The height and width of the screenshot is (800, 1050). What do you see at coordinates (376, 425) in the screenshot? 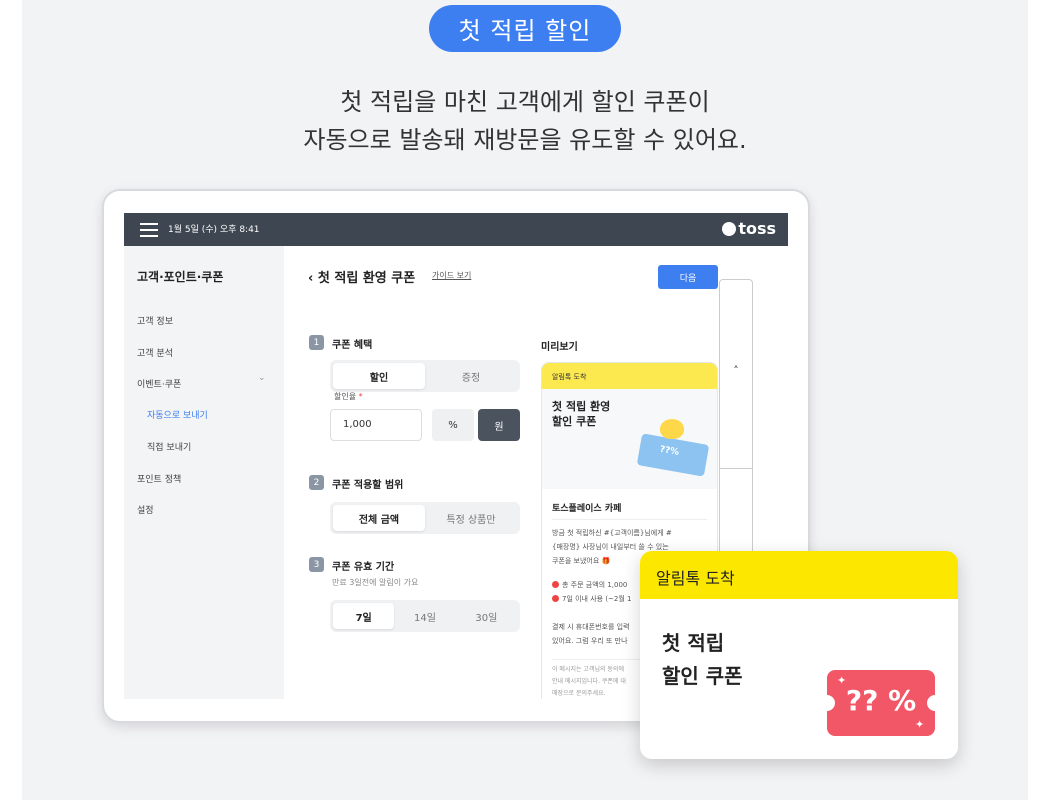
I see `discount-input: 1,000` at bounding box center [376, 425].